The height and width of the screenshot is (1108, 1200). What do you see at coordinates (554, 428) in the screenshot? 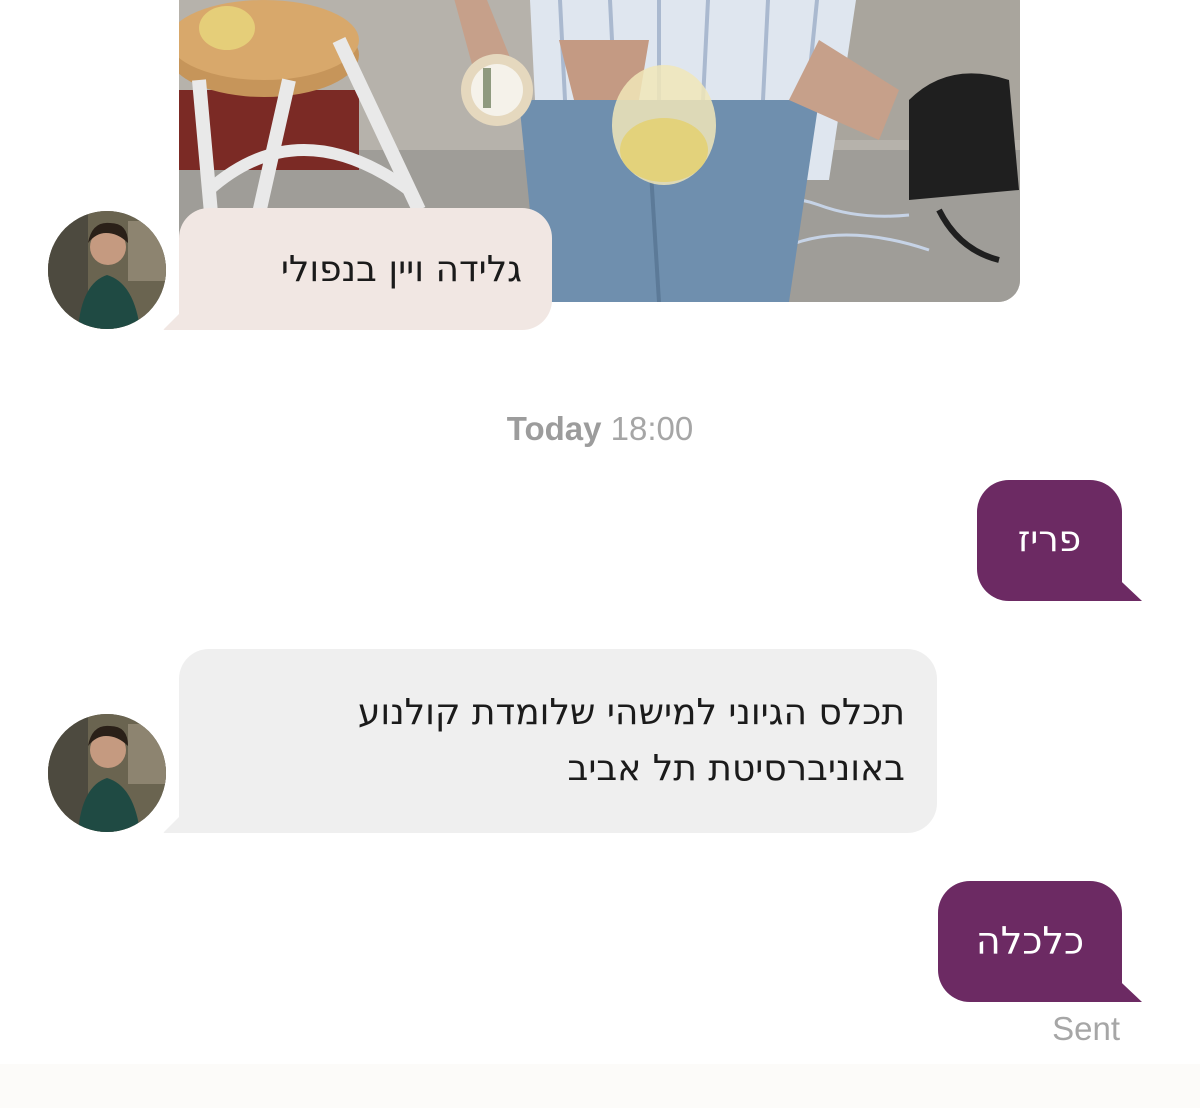
I see `separator-day: Today` at bounding box center [554, 428].